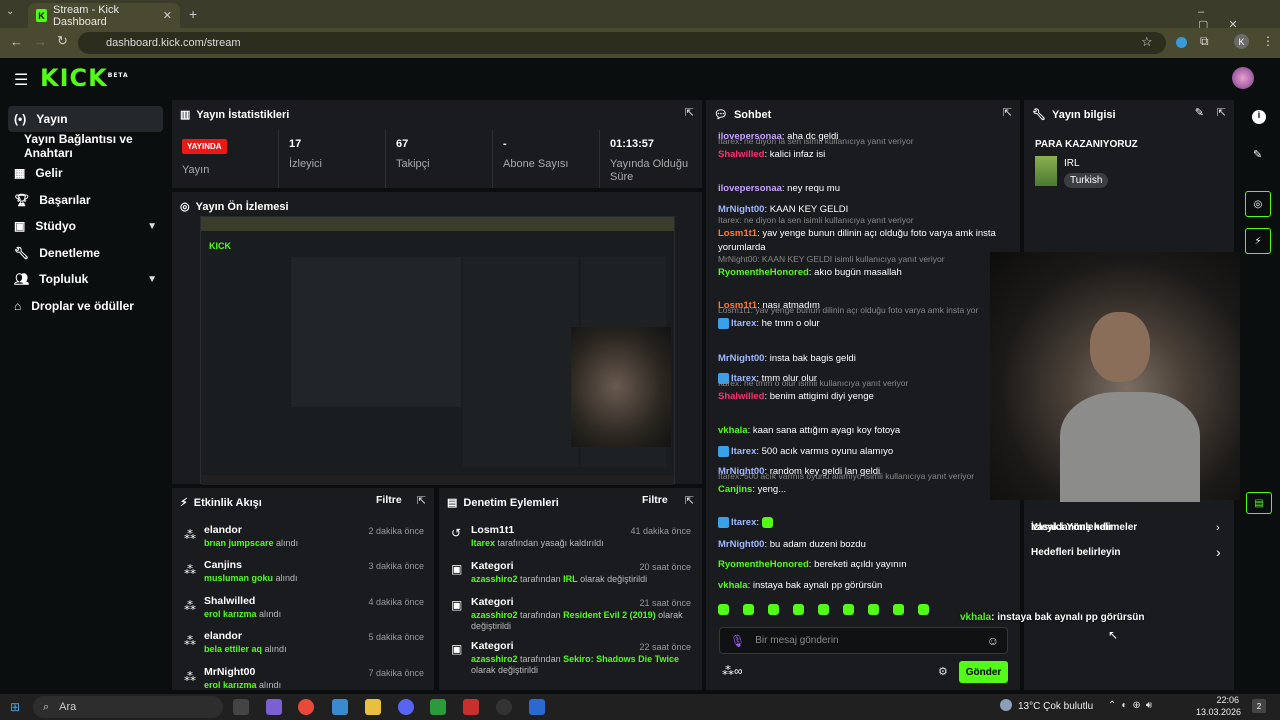 The height and width of the screenshot is (720, 1280). I want to click on clock-date: 13.03.2026, so click(1218, 712).